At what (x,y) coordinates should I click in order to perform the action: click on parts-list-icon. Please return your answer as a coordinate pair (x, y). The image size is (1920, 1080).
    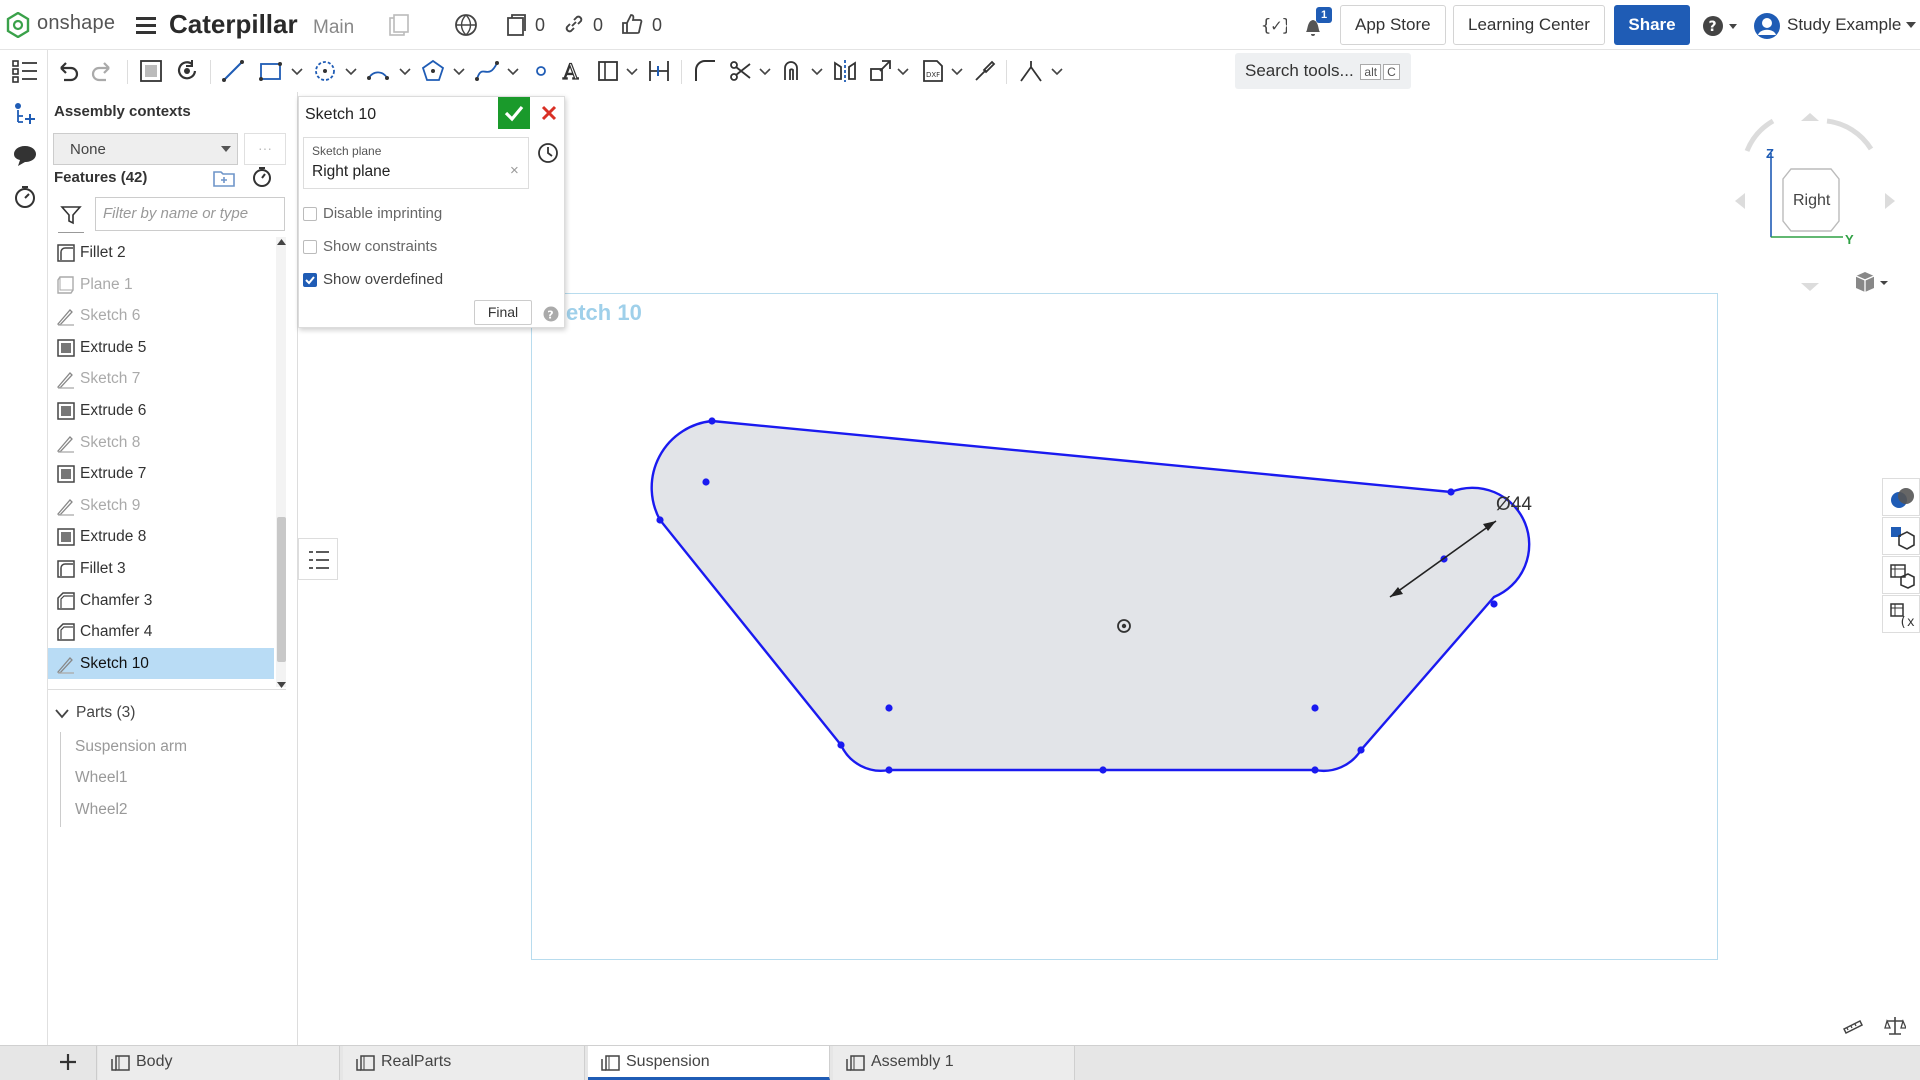
    Looking at the image, I should click on (1902, 537).